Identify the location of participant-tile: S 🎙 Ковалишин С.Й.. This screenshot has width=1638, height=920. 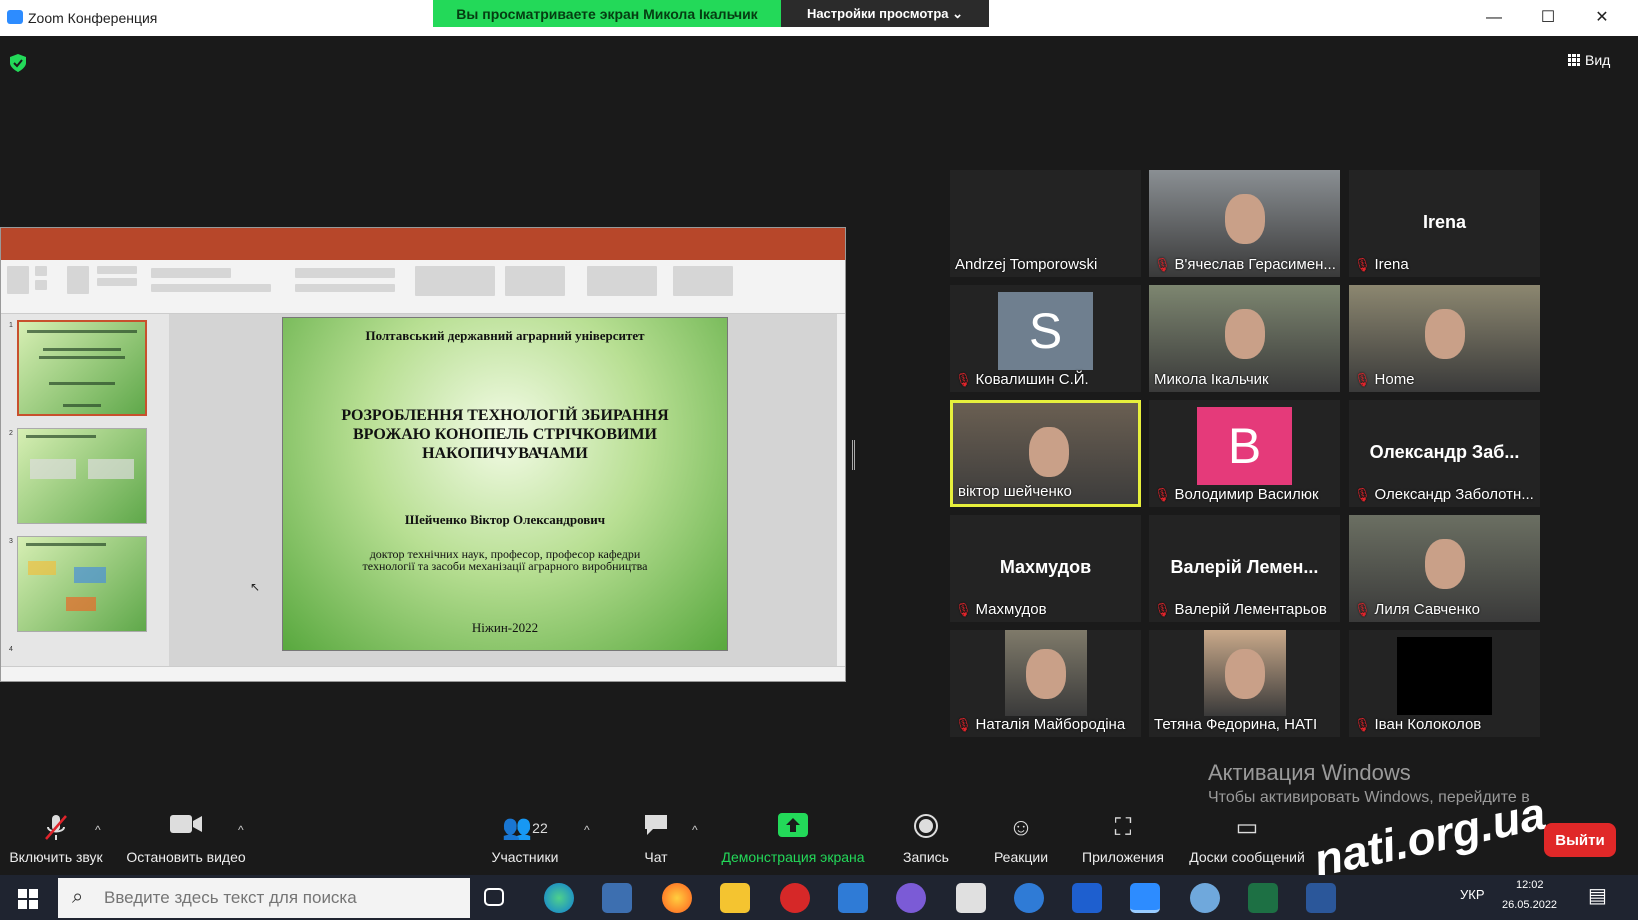
(1045, 338).